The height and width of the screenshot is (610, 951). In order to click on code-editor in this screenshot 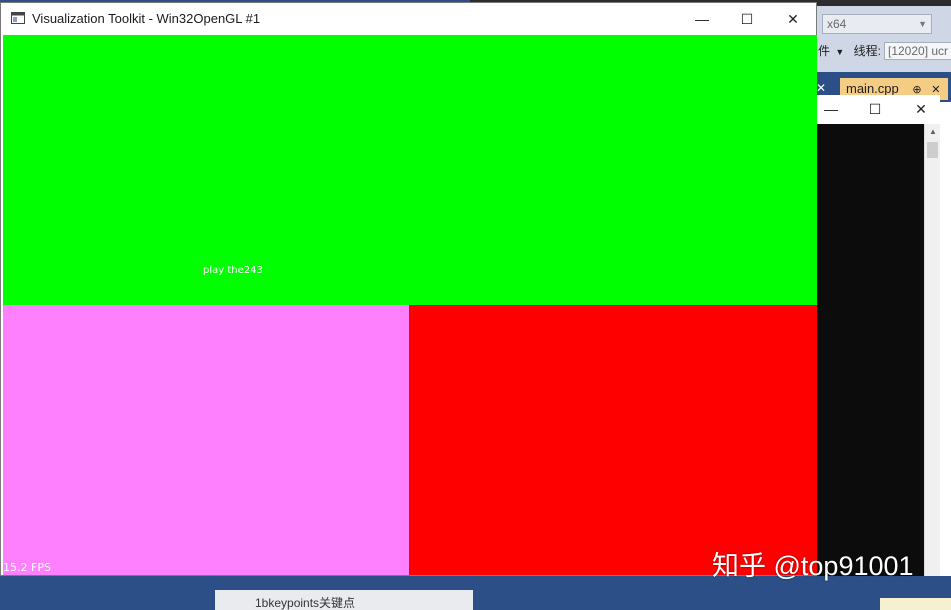, I will do `click(945, 356)`.